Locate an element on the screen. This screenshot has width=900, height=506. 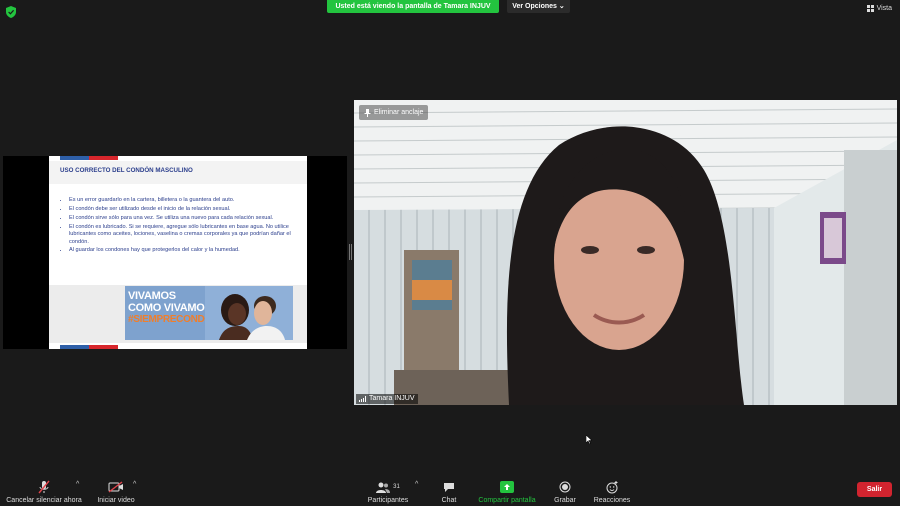
unpin-label: Eliminar anclaje is located at coordinates (399, 112).